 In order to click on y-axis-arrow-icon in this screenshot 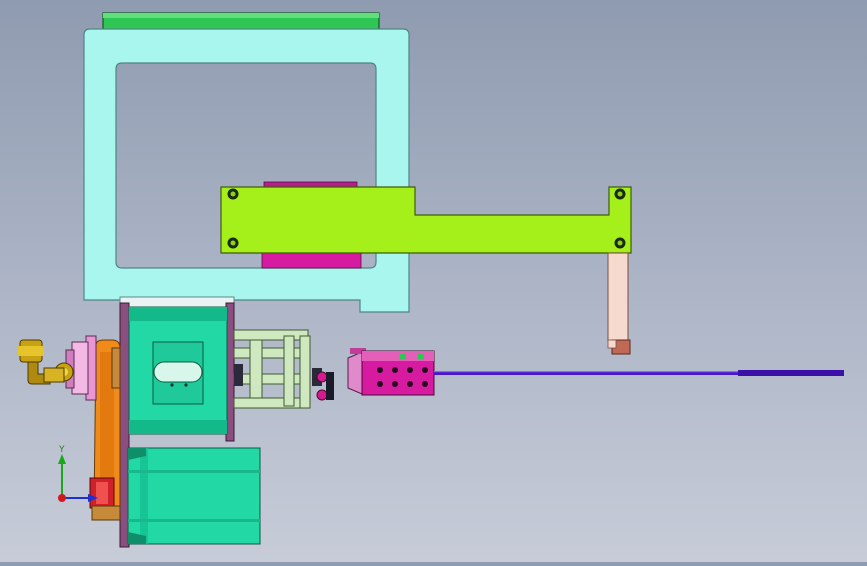, I will do `click(62, 459)`.